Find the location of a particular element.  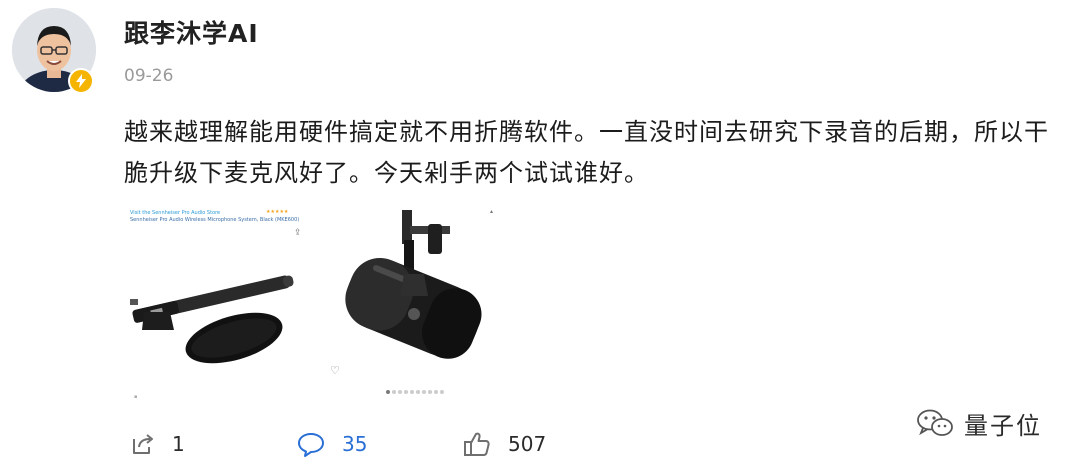

wechat-logo-icon is located at coordinates (935, 422).